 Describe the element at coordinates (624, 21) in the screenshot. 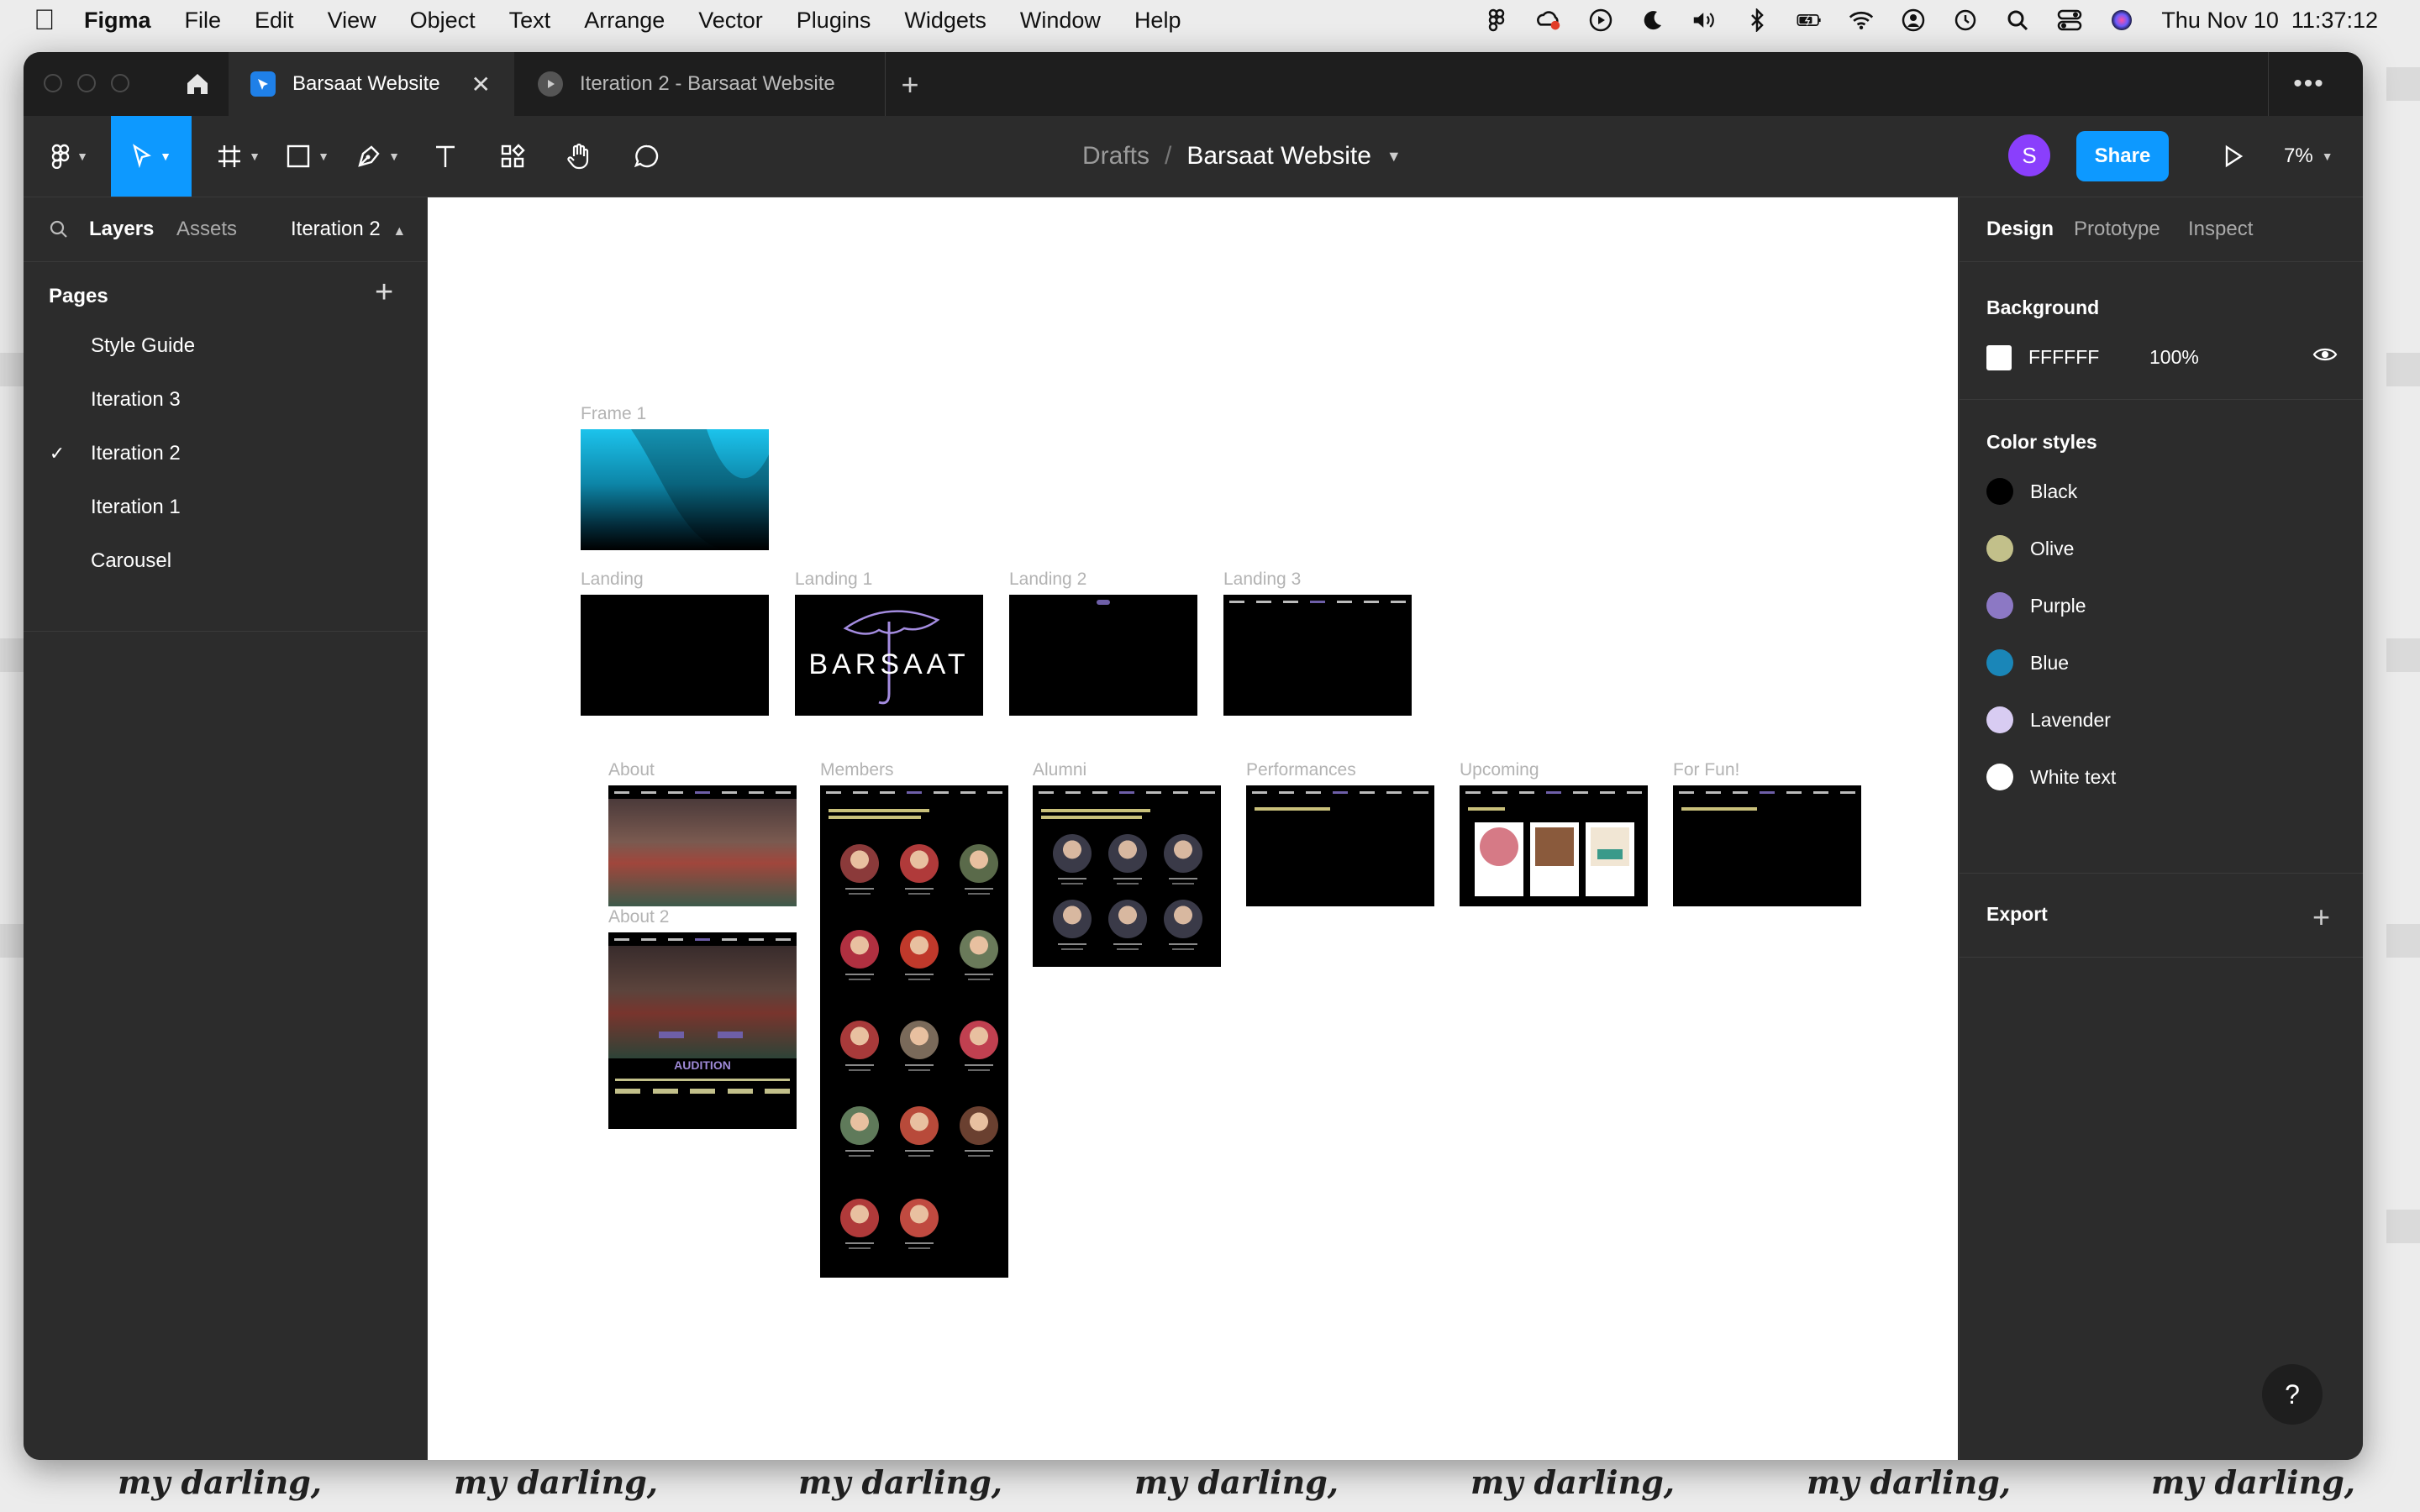

I see `menu-arrange: Arrange` at that location.